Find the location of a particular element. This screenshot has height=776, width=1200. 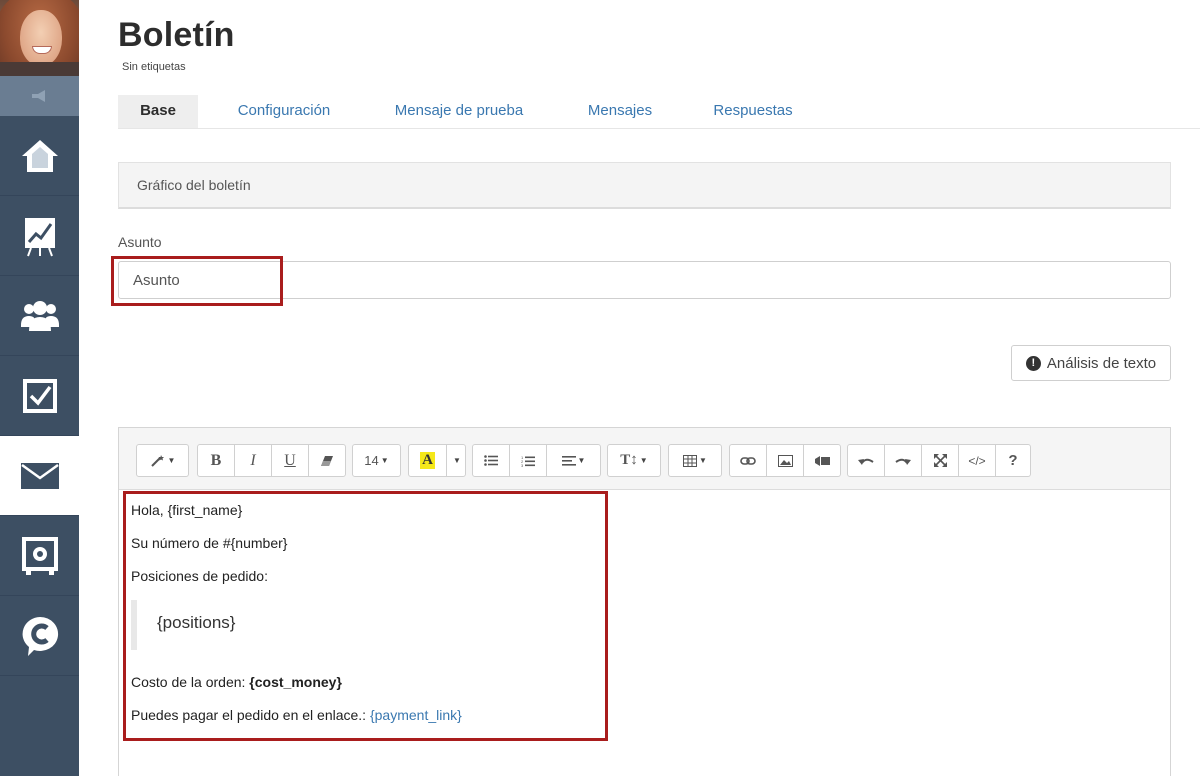

chat-c-icon is located at coordinates (40, 636).